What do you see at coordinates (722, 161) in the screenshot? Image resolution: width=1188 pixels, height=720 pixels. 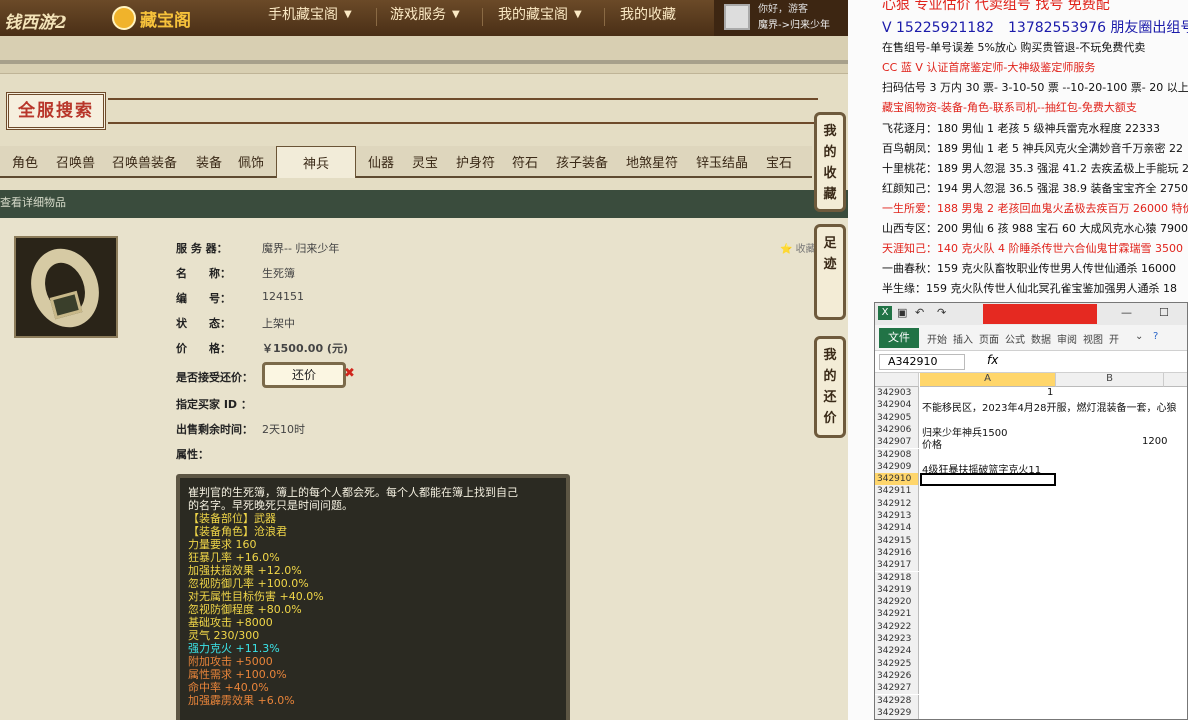 I see `tab-item: 锌玉结晶` at bounding box center [722, 161].